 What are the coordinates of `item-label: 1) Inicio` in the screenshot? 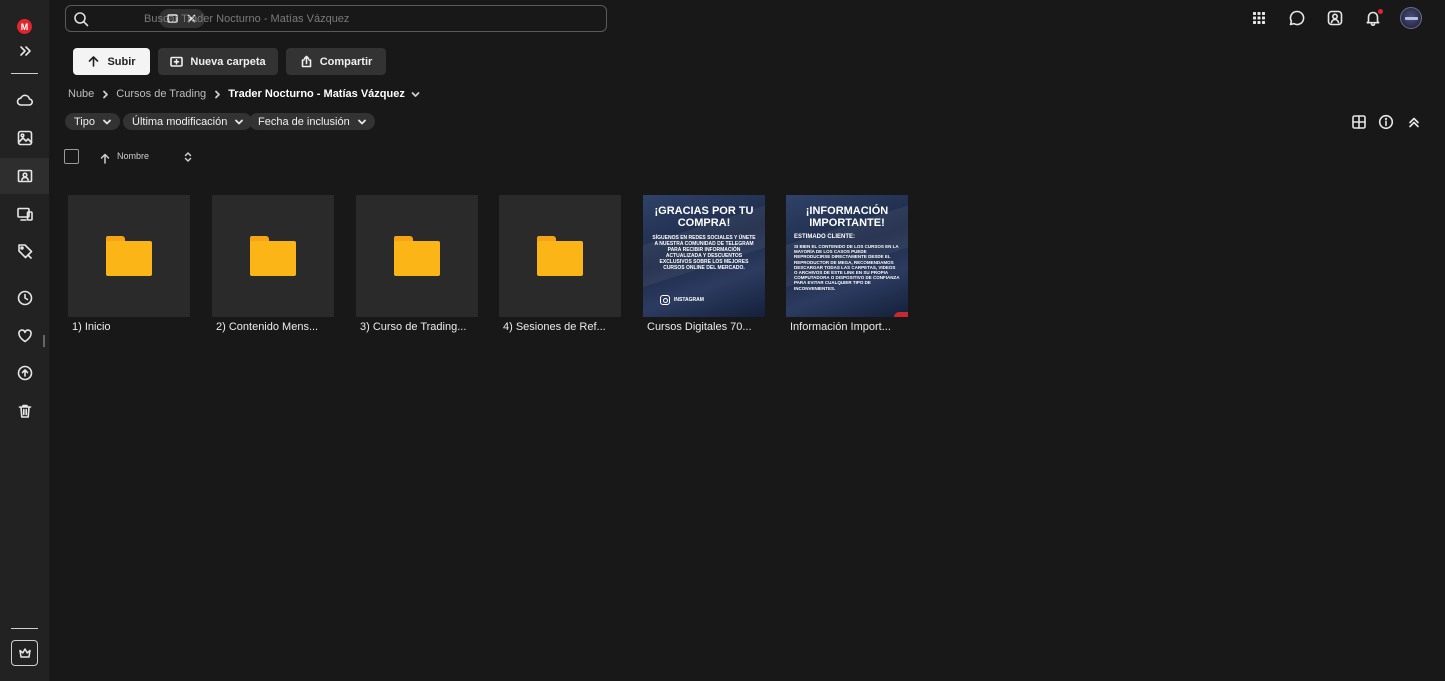 It's located at (129, 327).